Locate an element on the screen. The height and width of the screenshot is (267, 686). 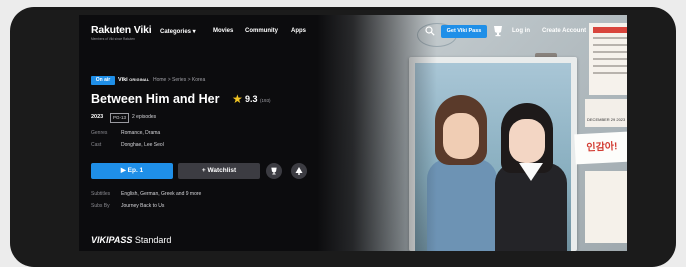
on-air-badge: On air is located at coordinates (103, 80).